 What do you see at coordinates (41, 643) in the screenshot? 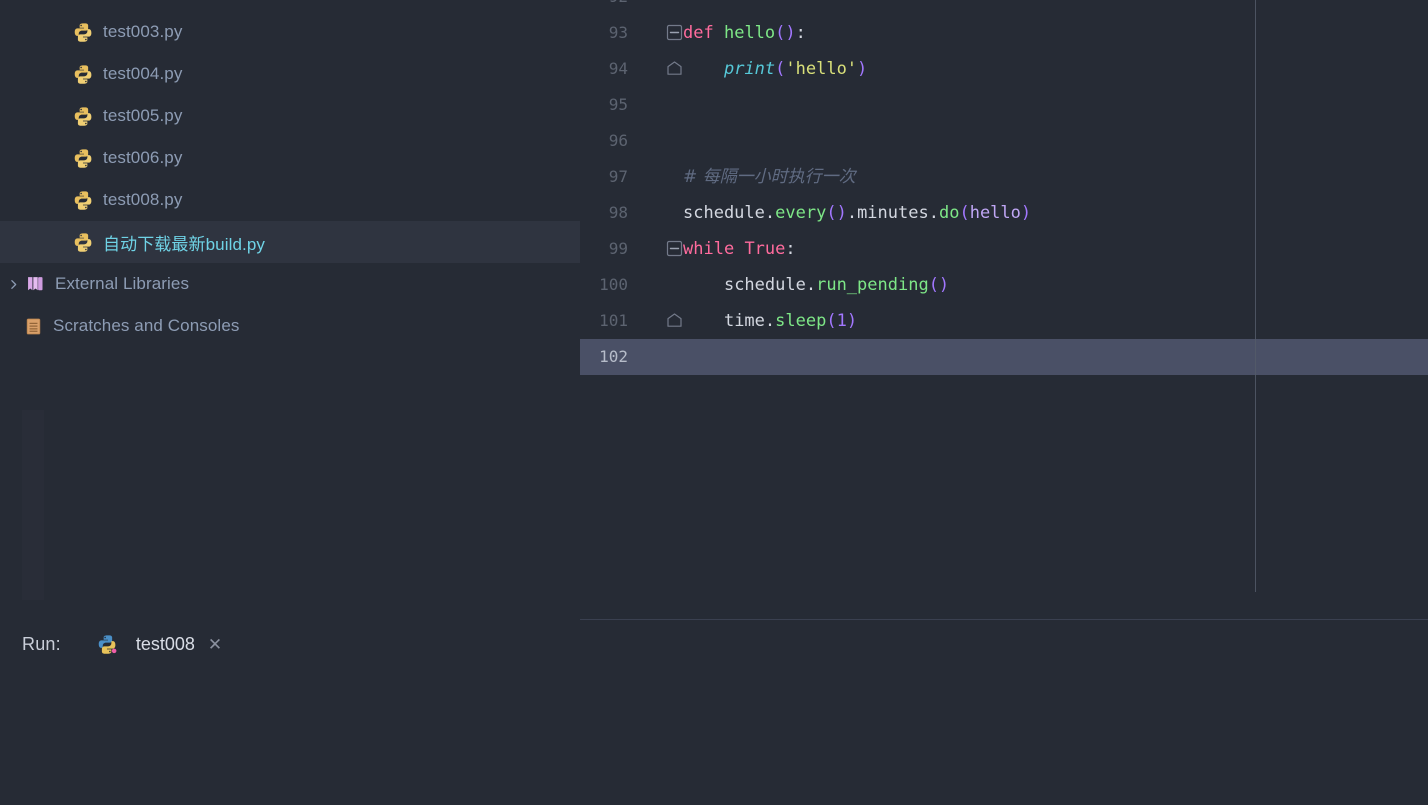
I see `run-window-label: Run:` at bounding box center [41, 643].